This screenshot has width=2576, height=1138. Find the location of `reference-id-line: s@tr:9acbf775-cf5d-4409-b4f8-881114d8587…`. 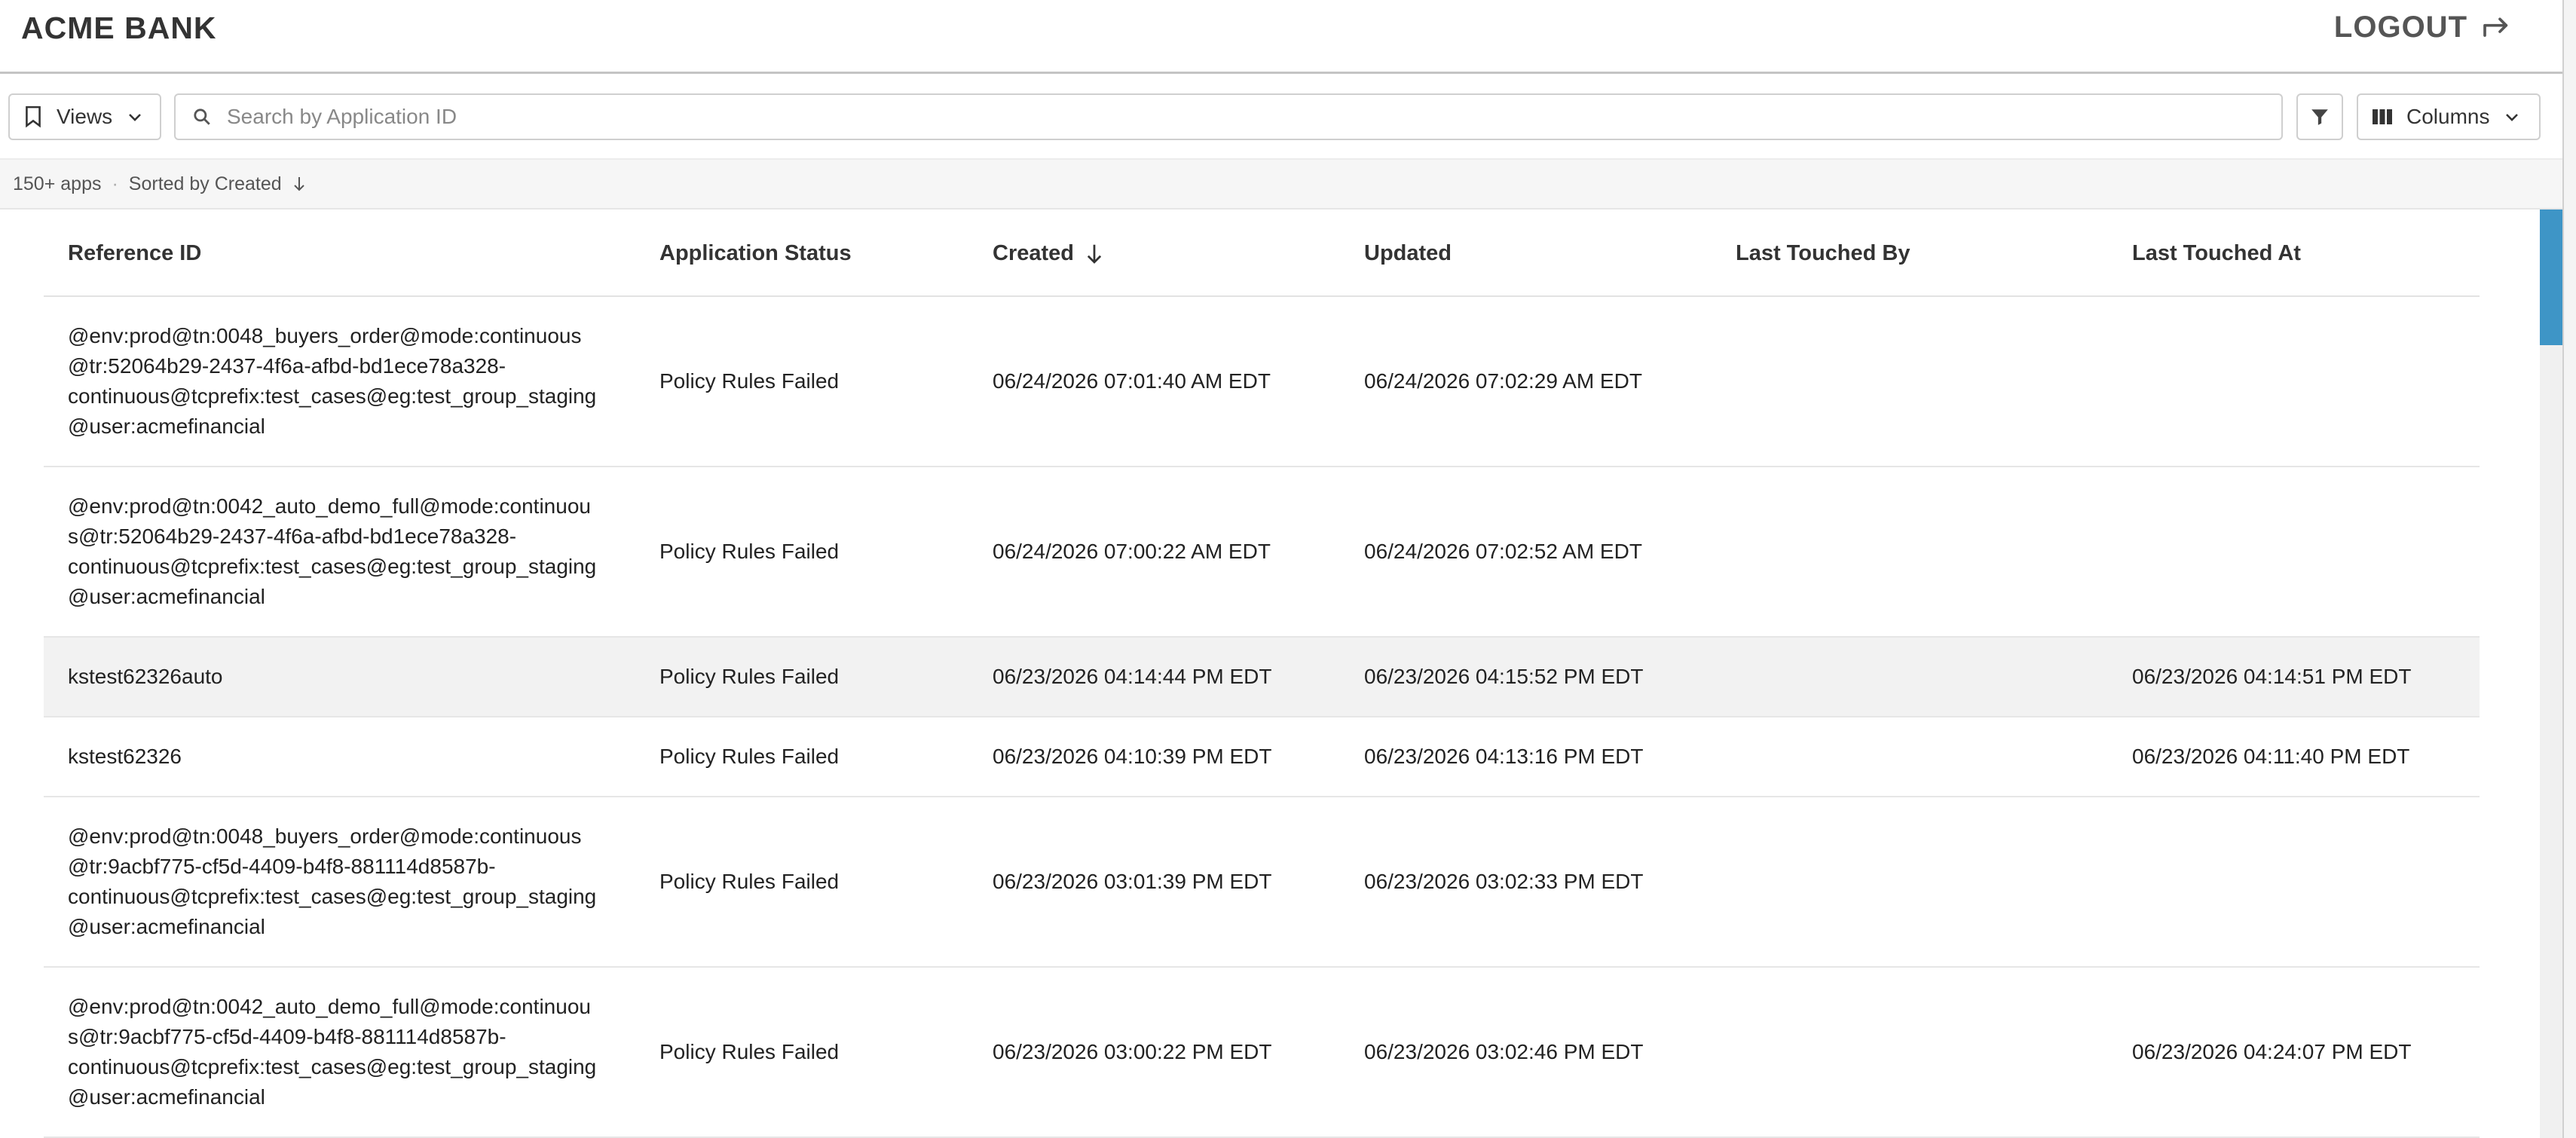

reference-id-line: s@tr:9acbf775-cf5d-4409-b4f8-881114d8587… is located at coordinates (287, 1037).